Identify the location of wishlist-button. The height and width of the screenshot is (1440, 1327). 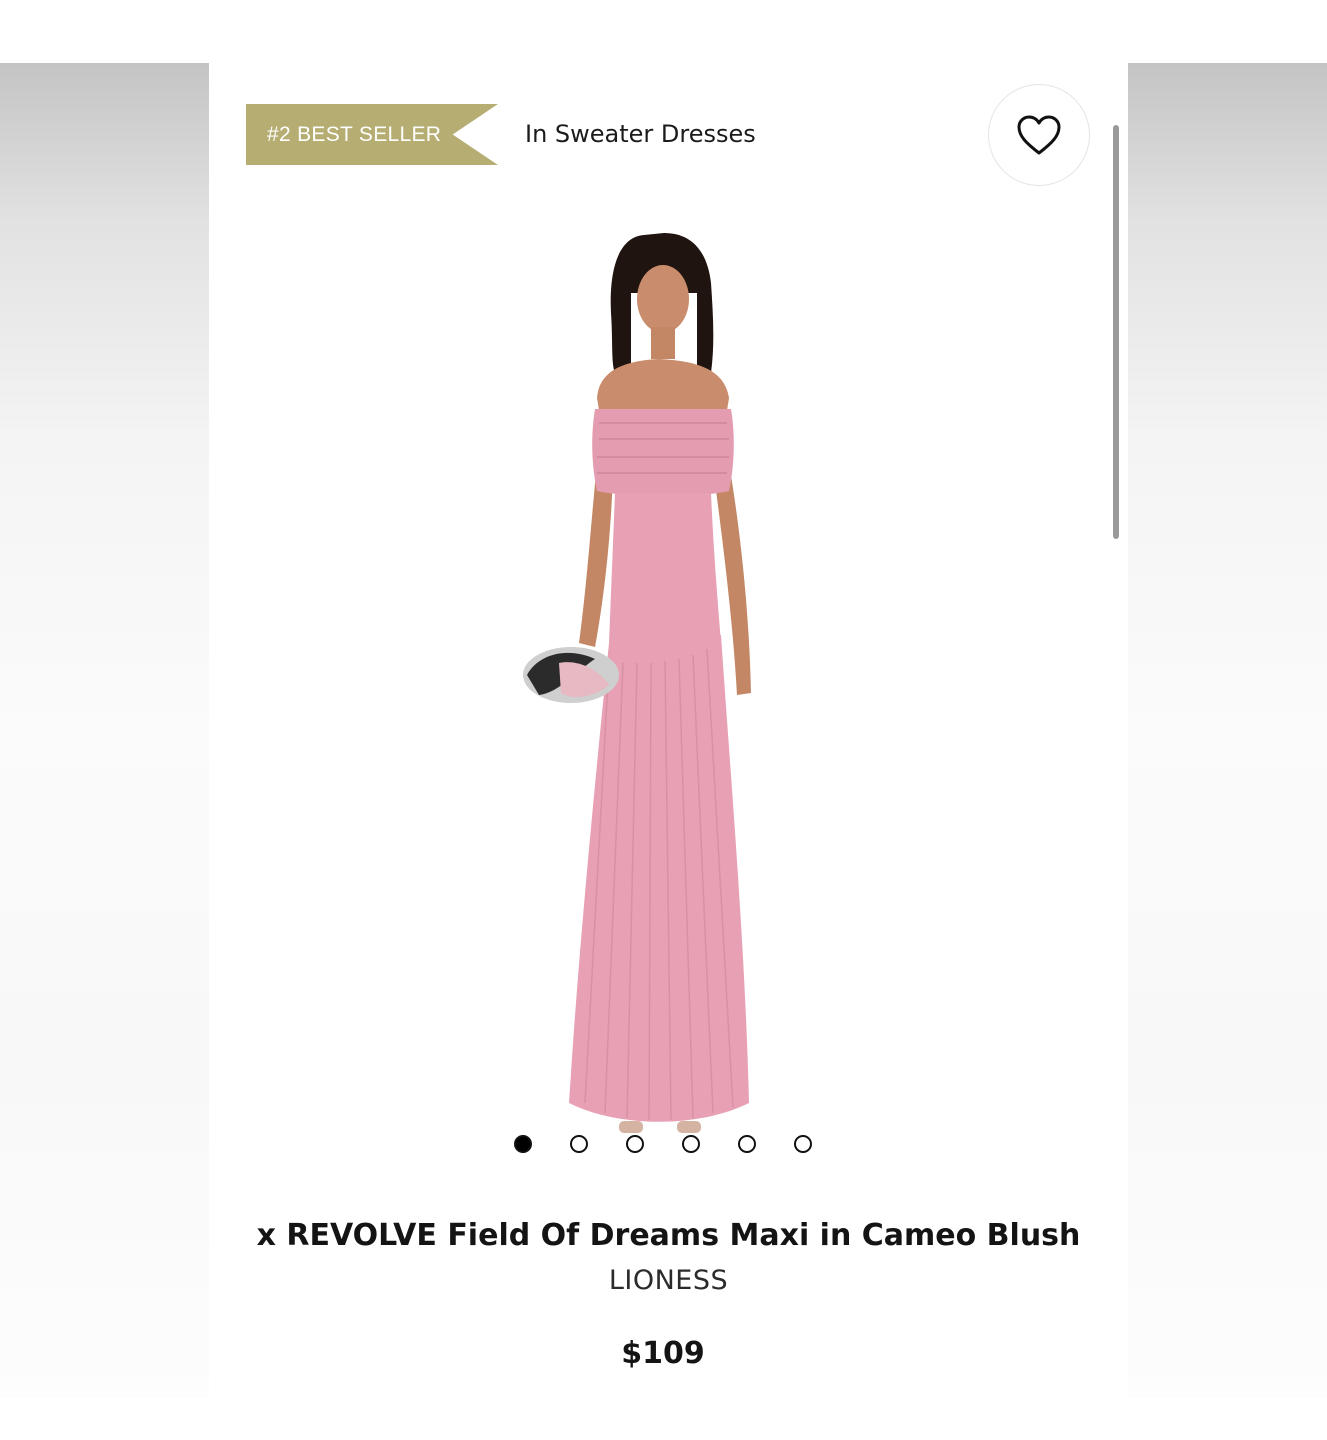
(1039, 135).